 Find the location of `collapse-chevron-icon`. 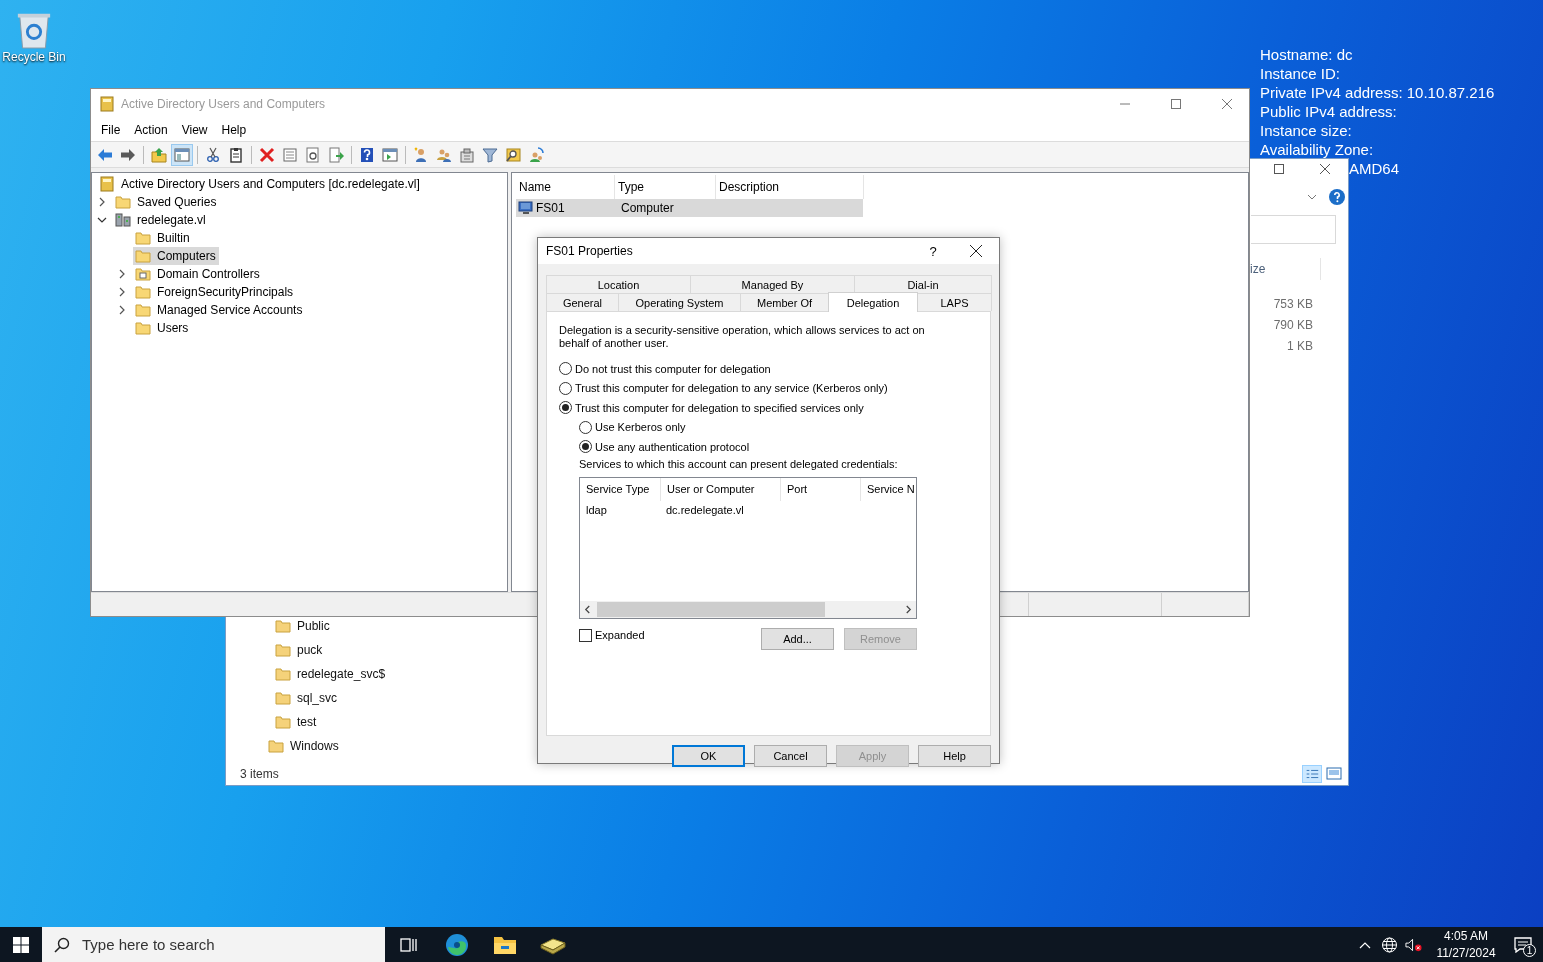

collapse-chevron-icon is located at coordinates (102, 220).